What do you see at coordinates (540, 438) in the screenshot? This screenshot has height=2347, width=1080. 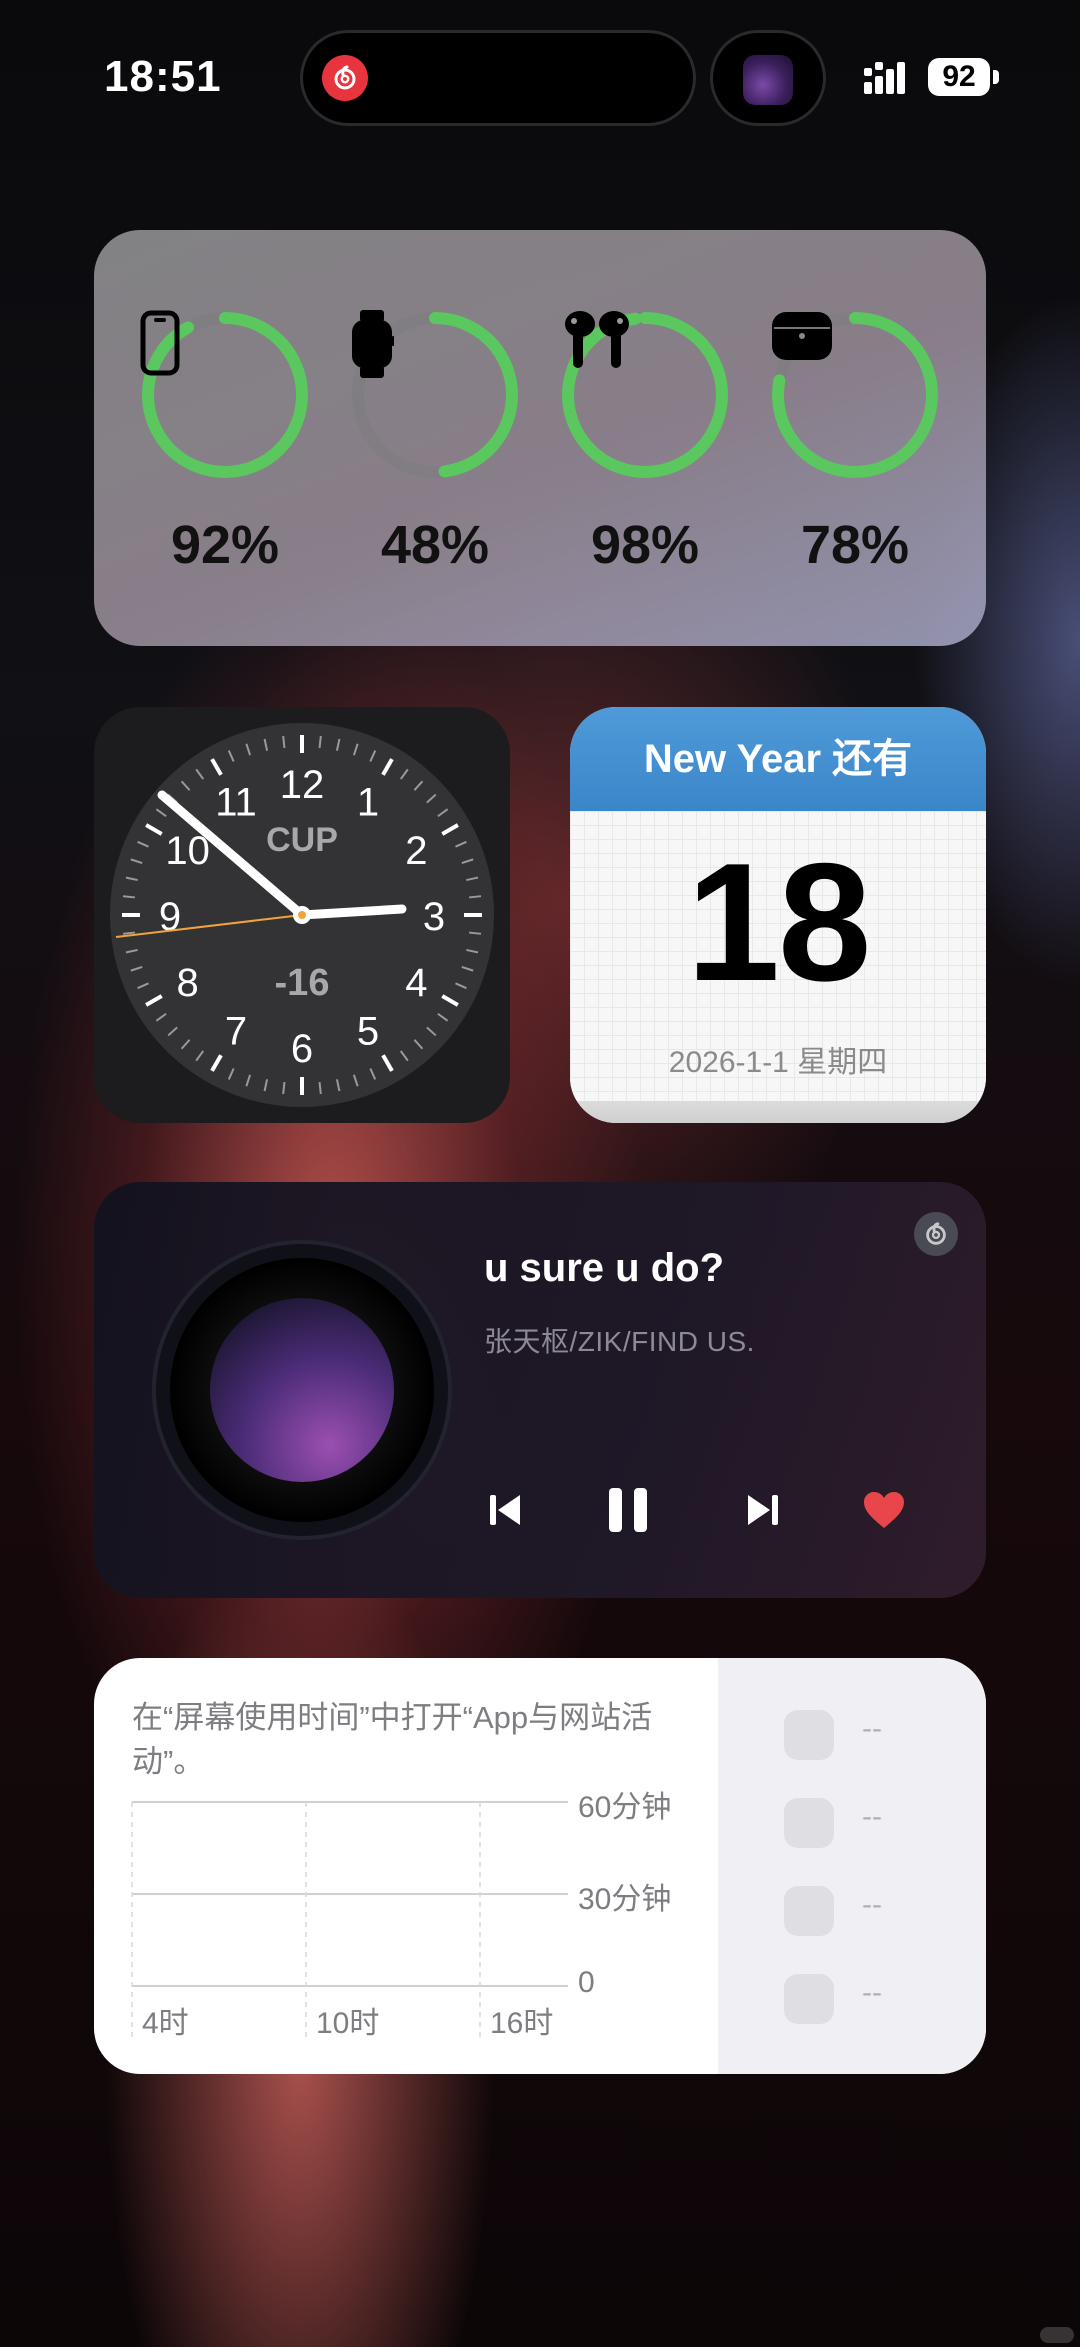 I see `batteries-widget: 92% 48% 98% 78%` at bounding box center [540, 438].